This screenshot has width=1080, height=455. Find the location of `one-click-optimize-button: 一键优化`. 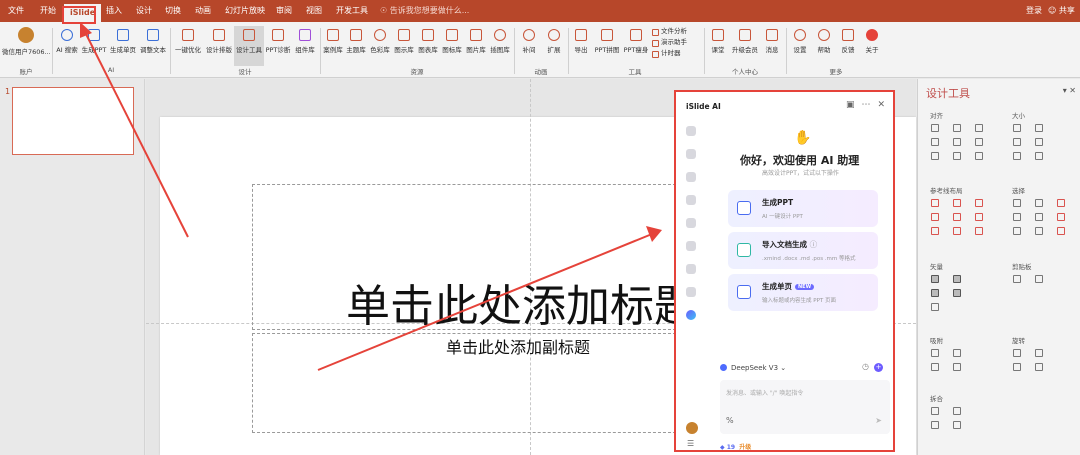

one-click-optimize-button: 一键优化 is located at coordinates (188, 46).